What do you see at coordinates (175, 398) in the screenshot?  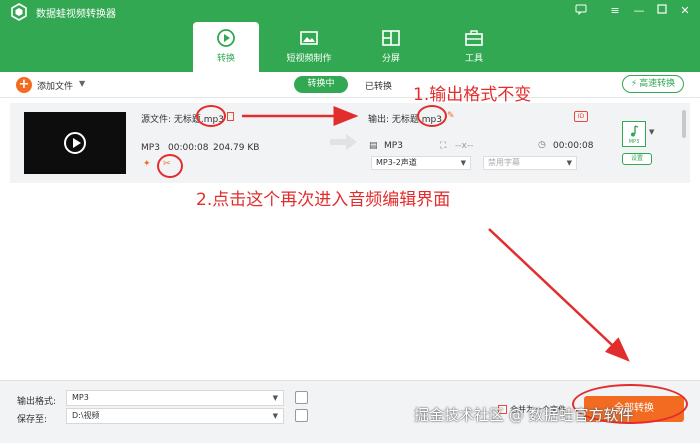 I see `output-format-select: MP3 ▼` at bounding box center [175, 398].